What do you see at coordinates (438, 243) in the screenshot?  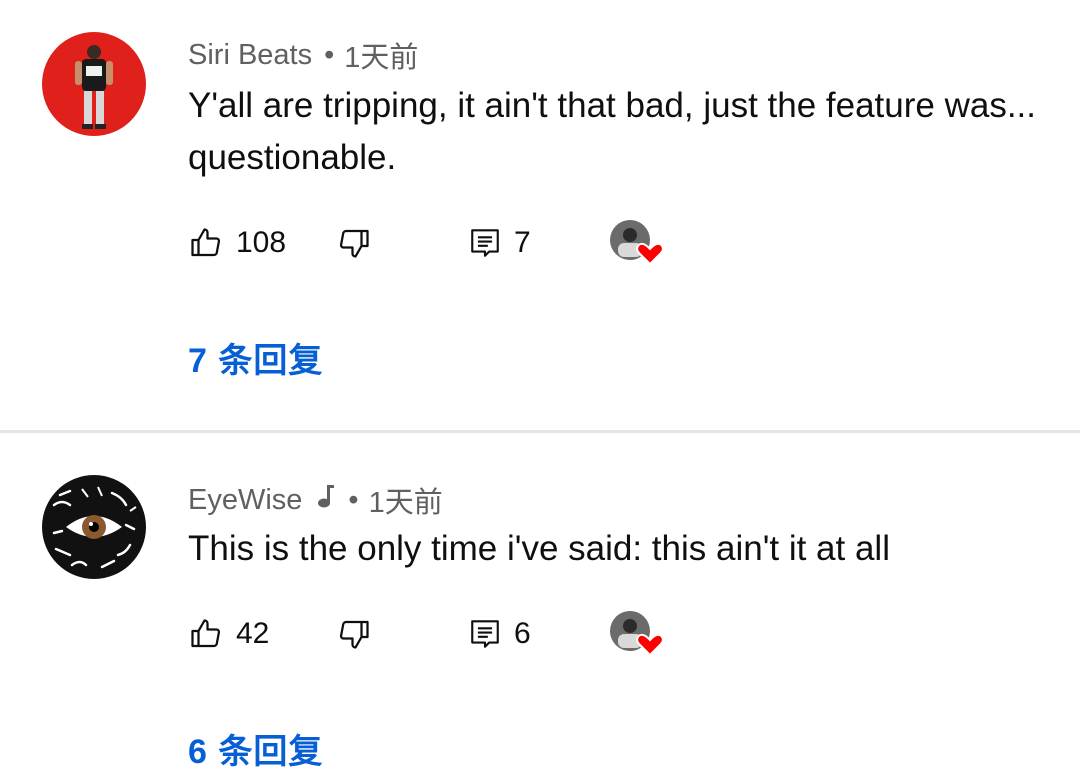 I see `comment-actions: 108 7` at bounding box center [438, 243].